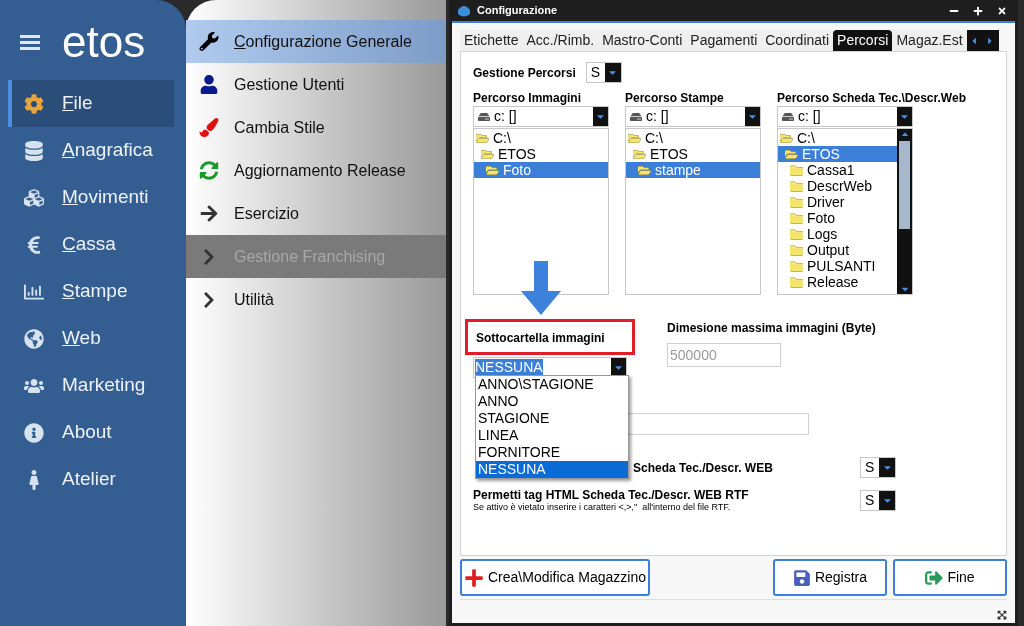 This screenshot has width=1024, height=626. I want to click on app-icon, so click(464, 10).